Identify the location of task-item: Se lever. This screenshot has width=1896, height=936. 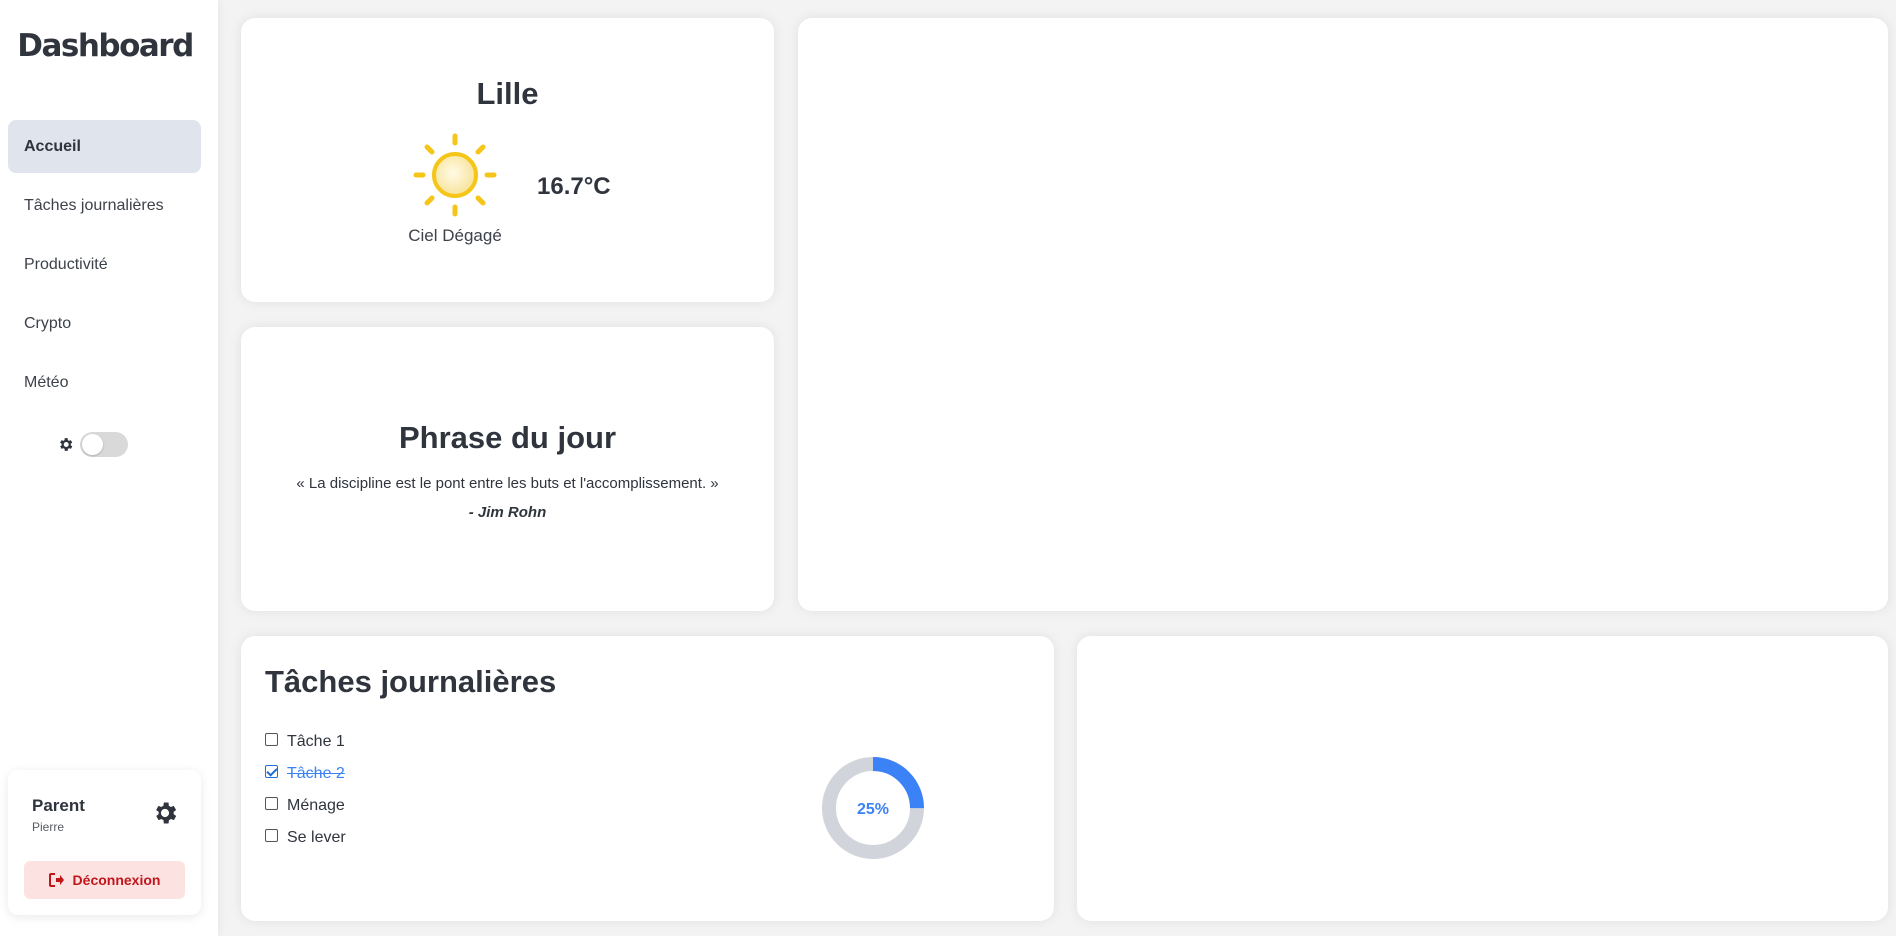
(305, 838).